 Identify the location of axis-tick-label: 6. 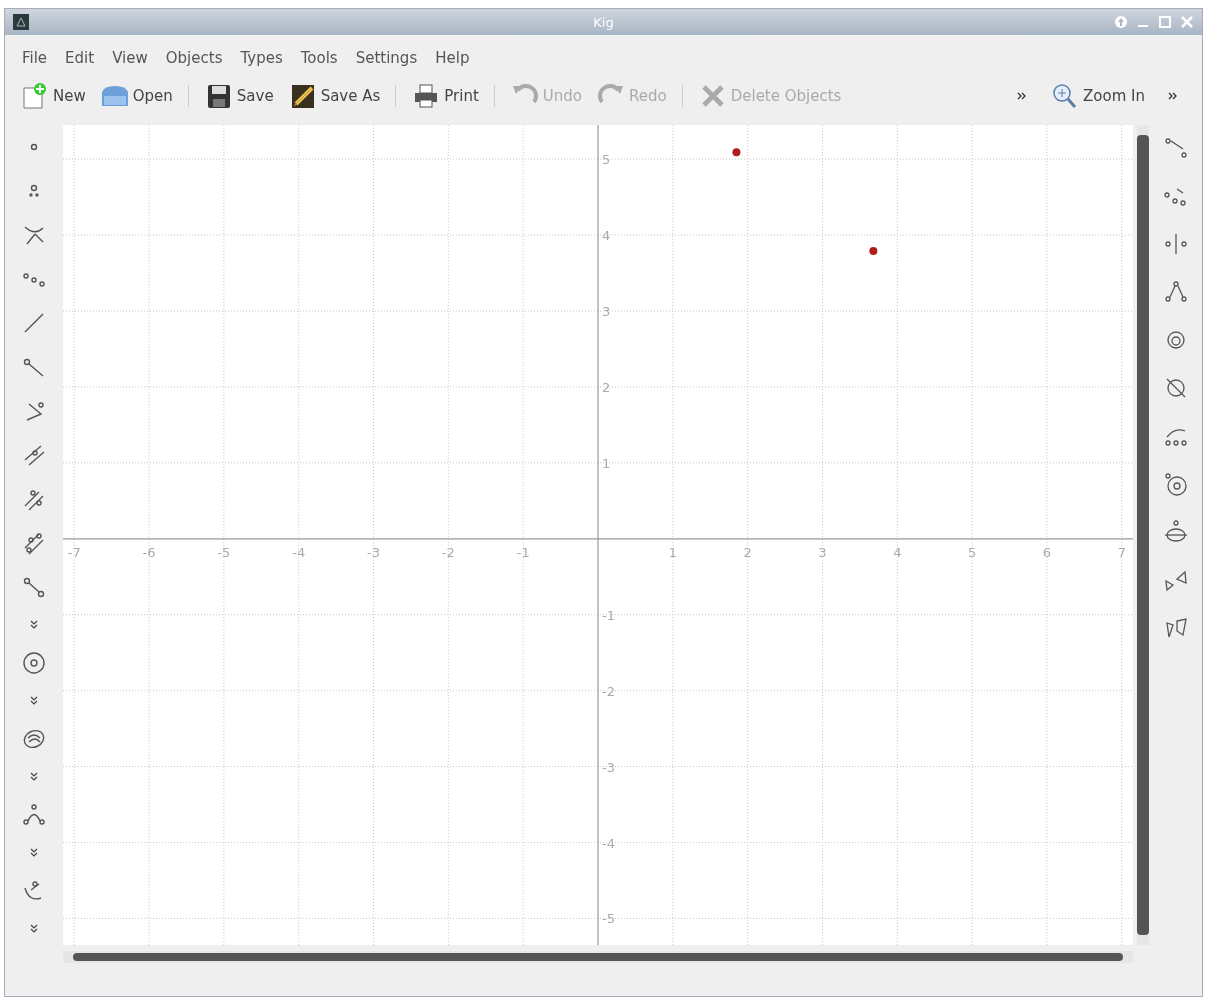
(1047, 552).